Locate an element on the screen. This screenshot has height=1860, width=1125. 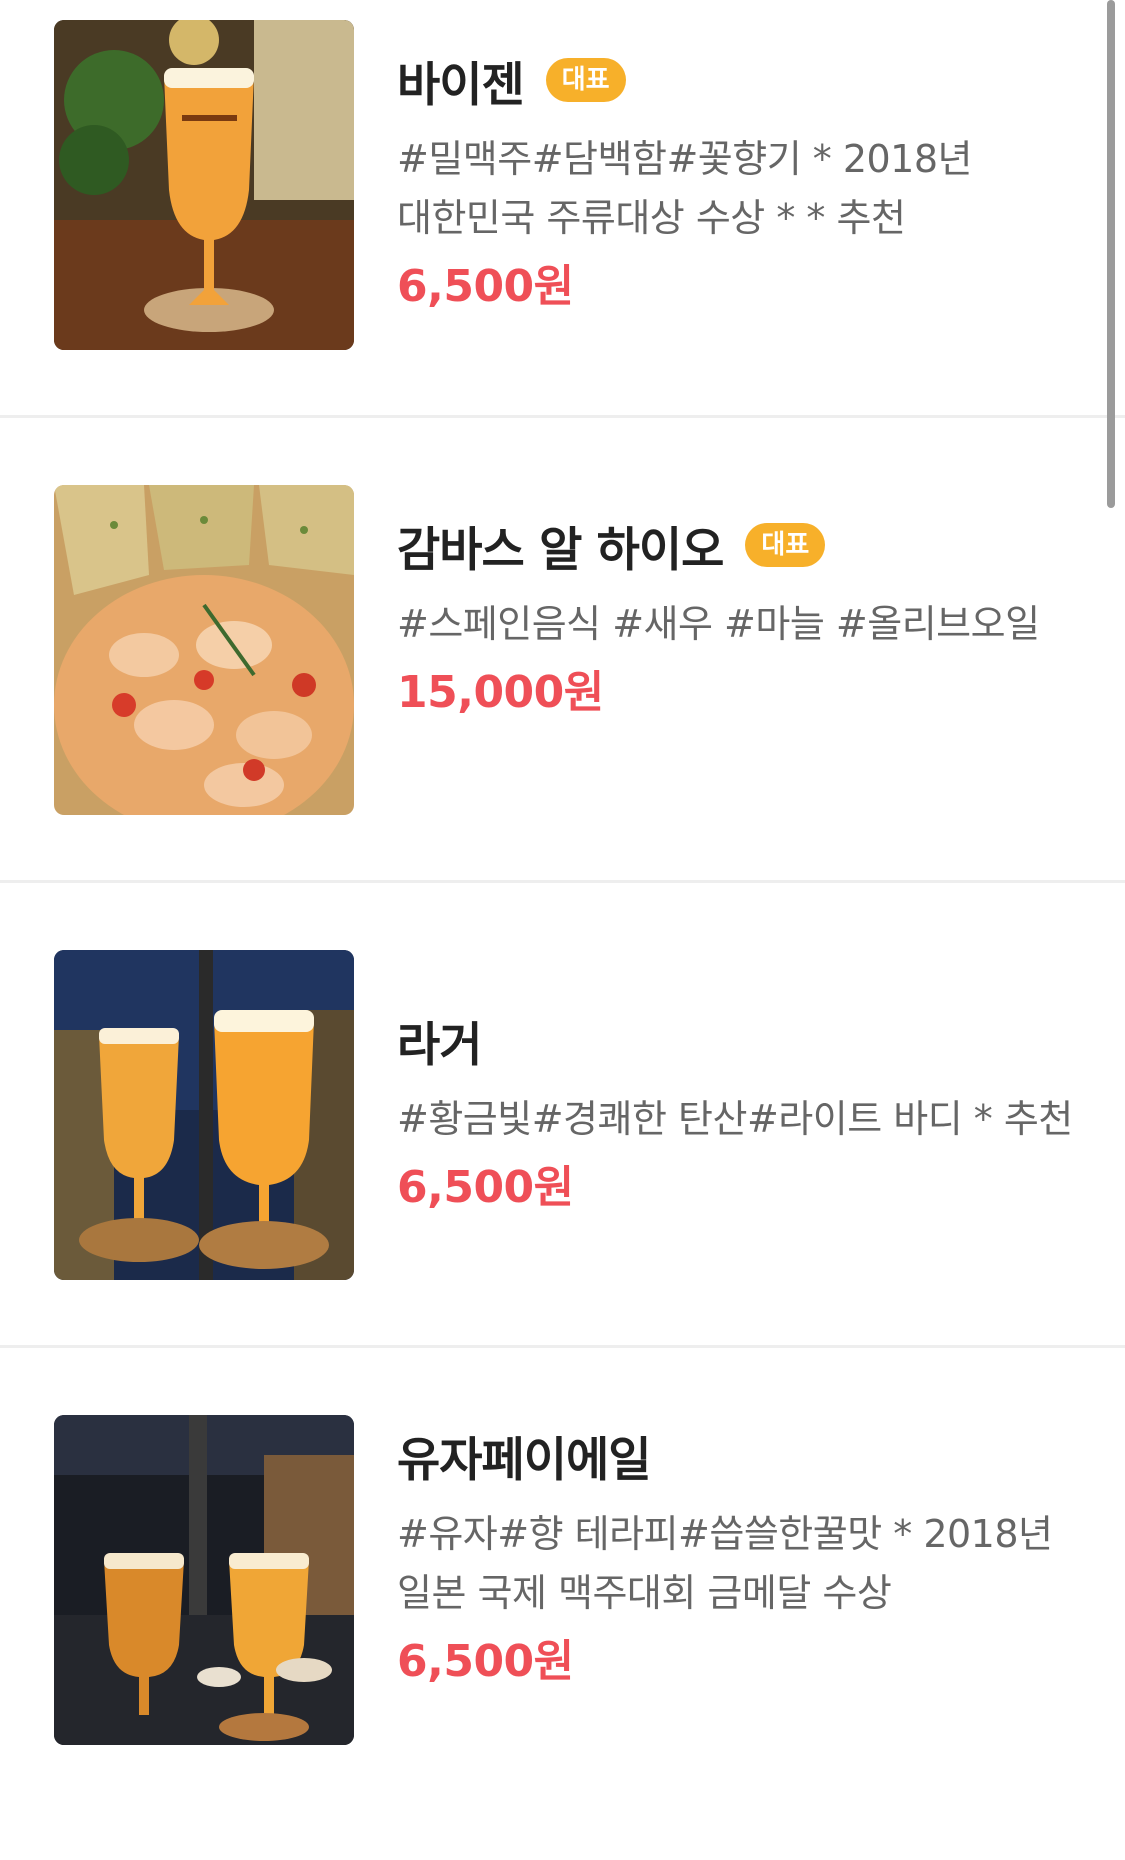
menu-item-description: #황금빛#경쾌한 탄산#라이트 바디 * 추천 is located at coordinates (735, 1119).